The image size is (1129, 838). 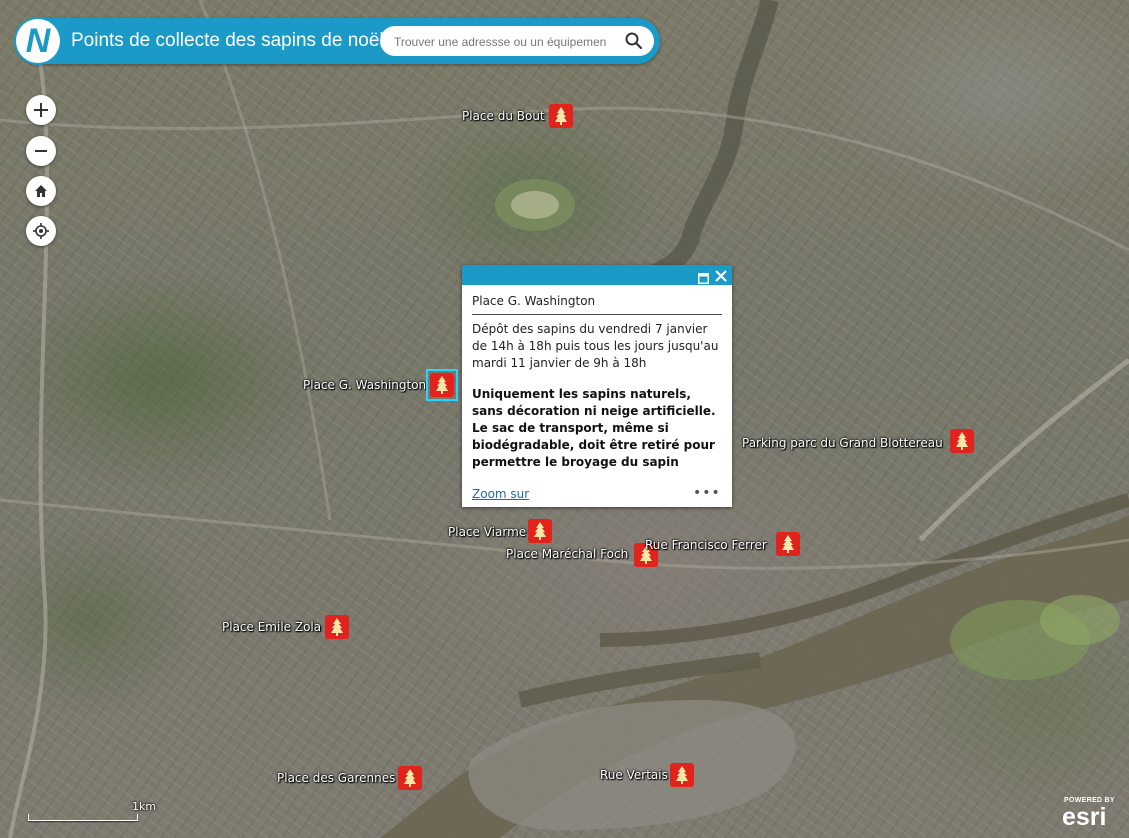 I want to click on popup-maximize-button, so click(x=703, y=276).